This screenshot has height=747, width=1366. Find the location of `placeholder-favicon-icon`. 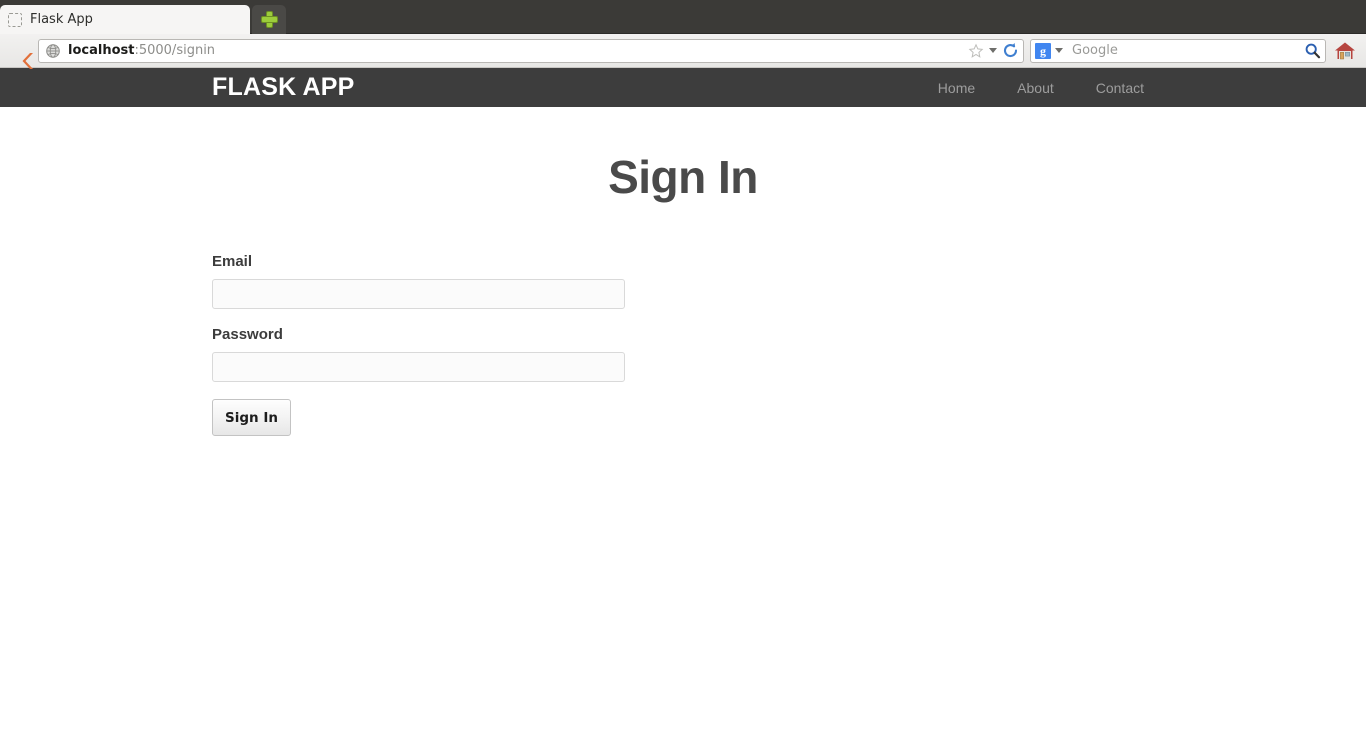

placeholder-favicon-icon is located at coordinates (15, 19).